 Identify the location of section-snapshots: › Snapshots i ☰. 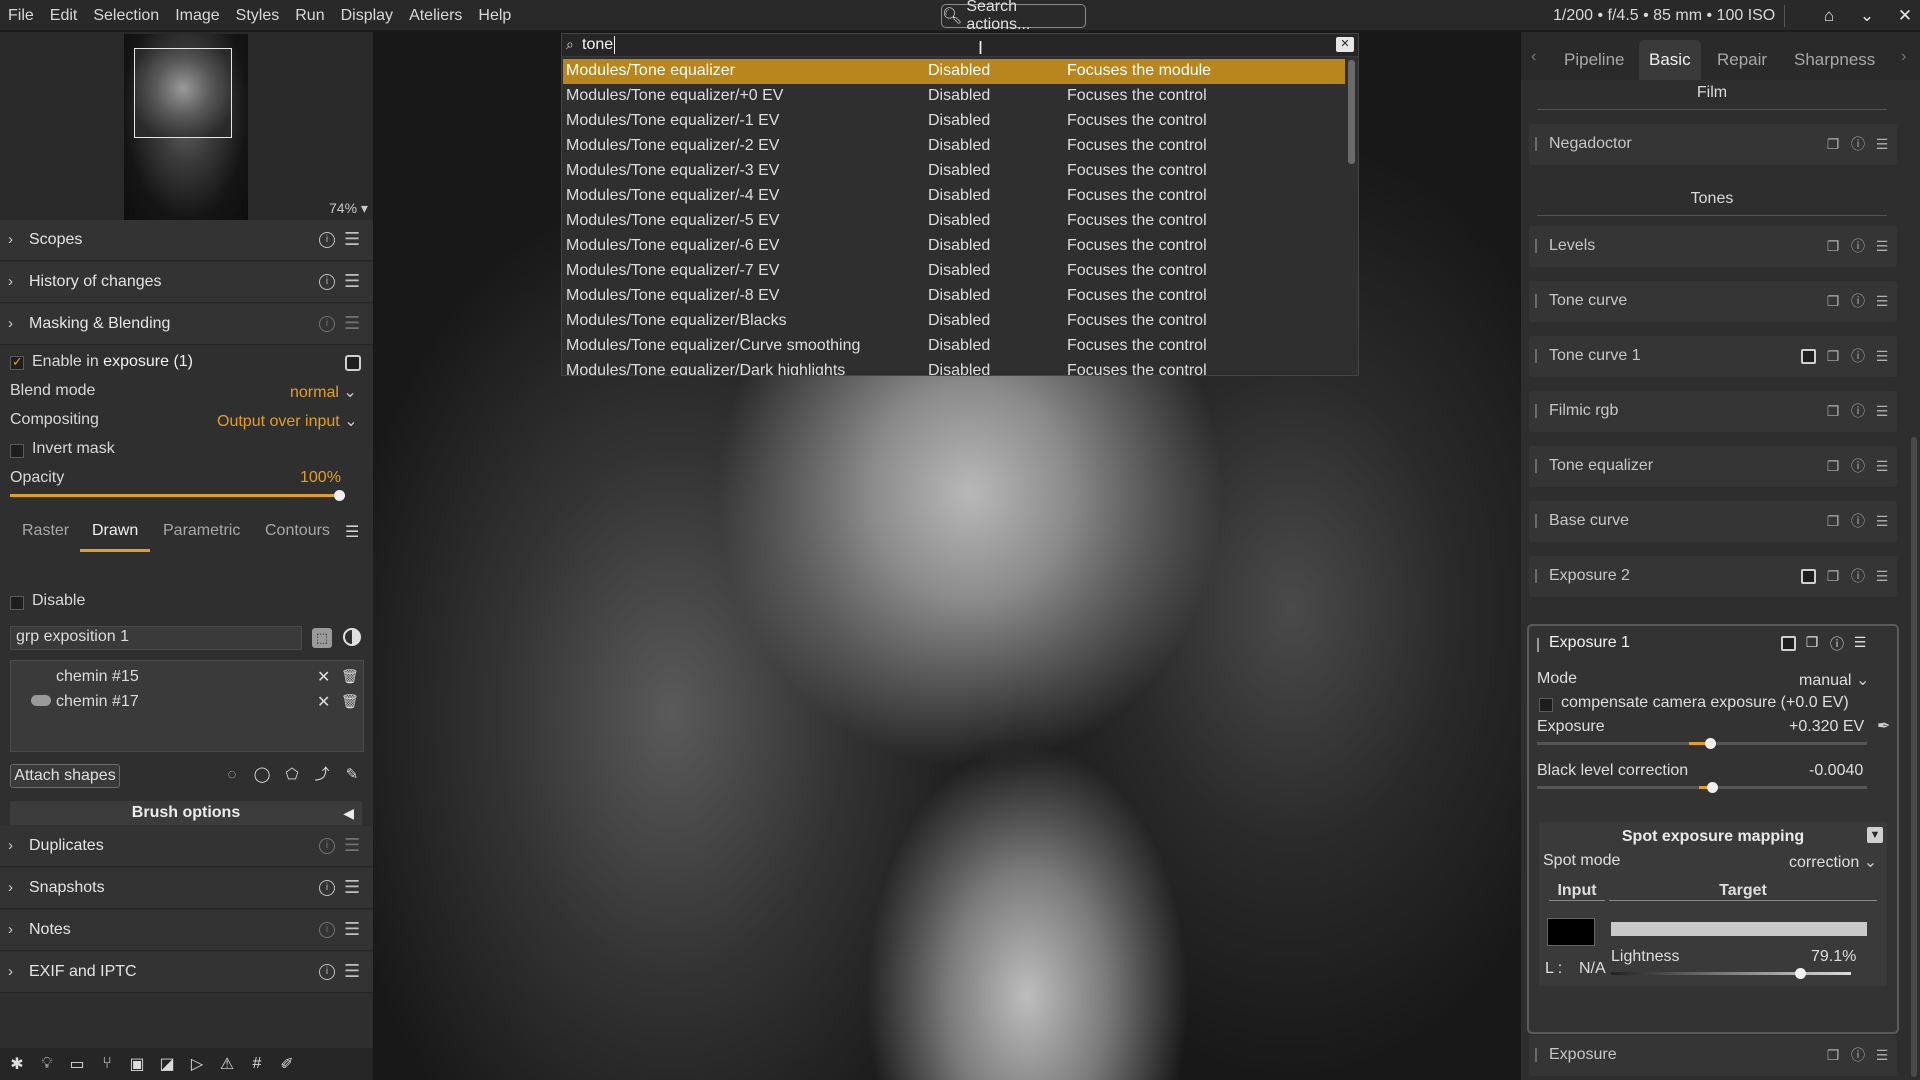
(186, 888).